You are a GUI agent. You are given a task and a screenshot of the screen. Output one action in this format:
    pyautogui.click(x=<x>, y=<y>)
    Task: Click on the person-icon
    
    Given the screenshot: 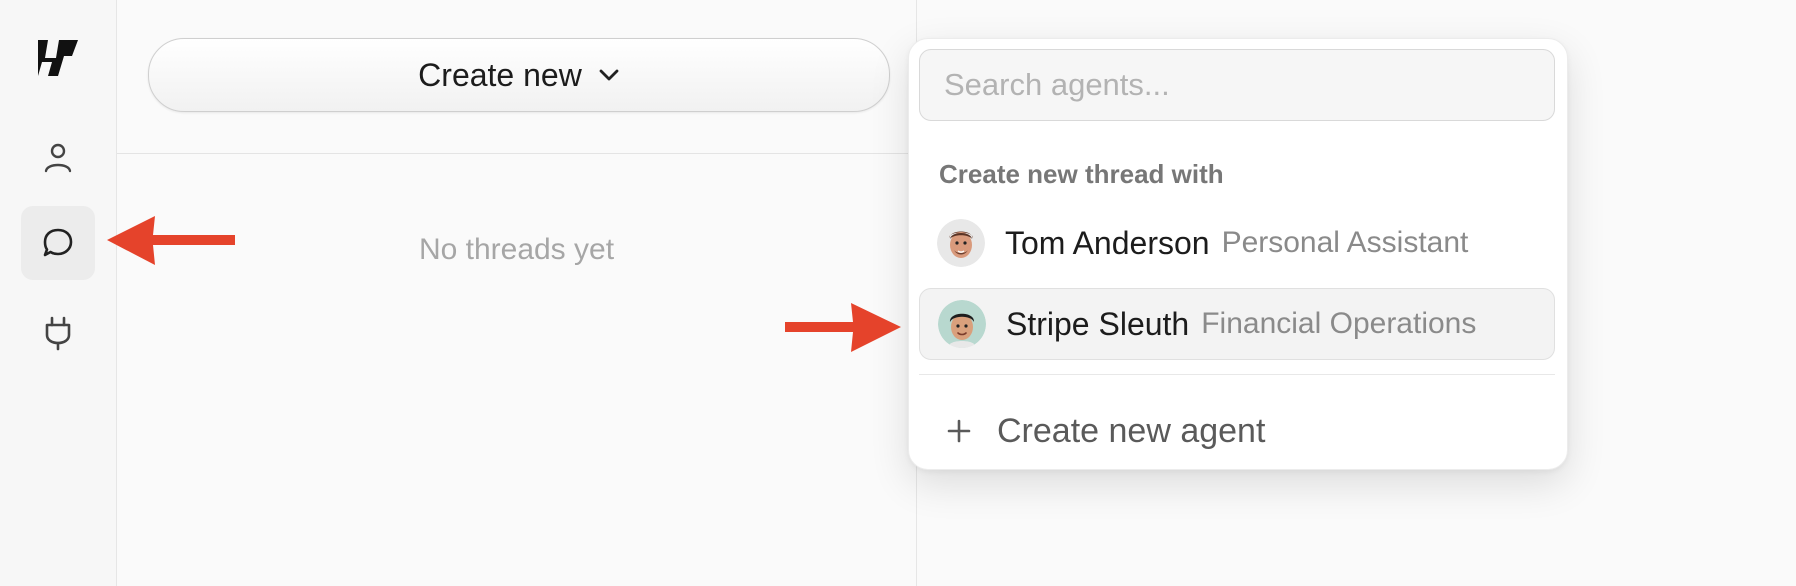 What is the action you would take?
    pyautogui.click(x=58, y=158)
    